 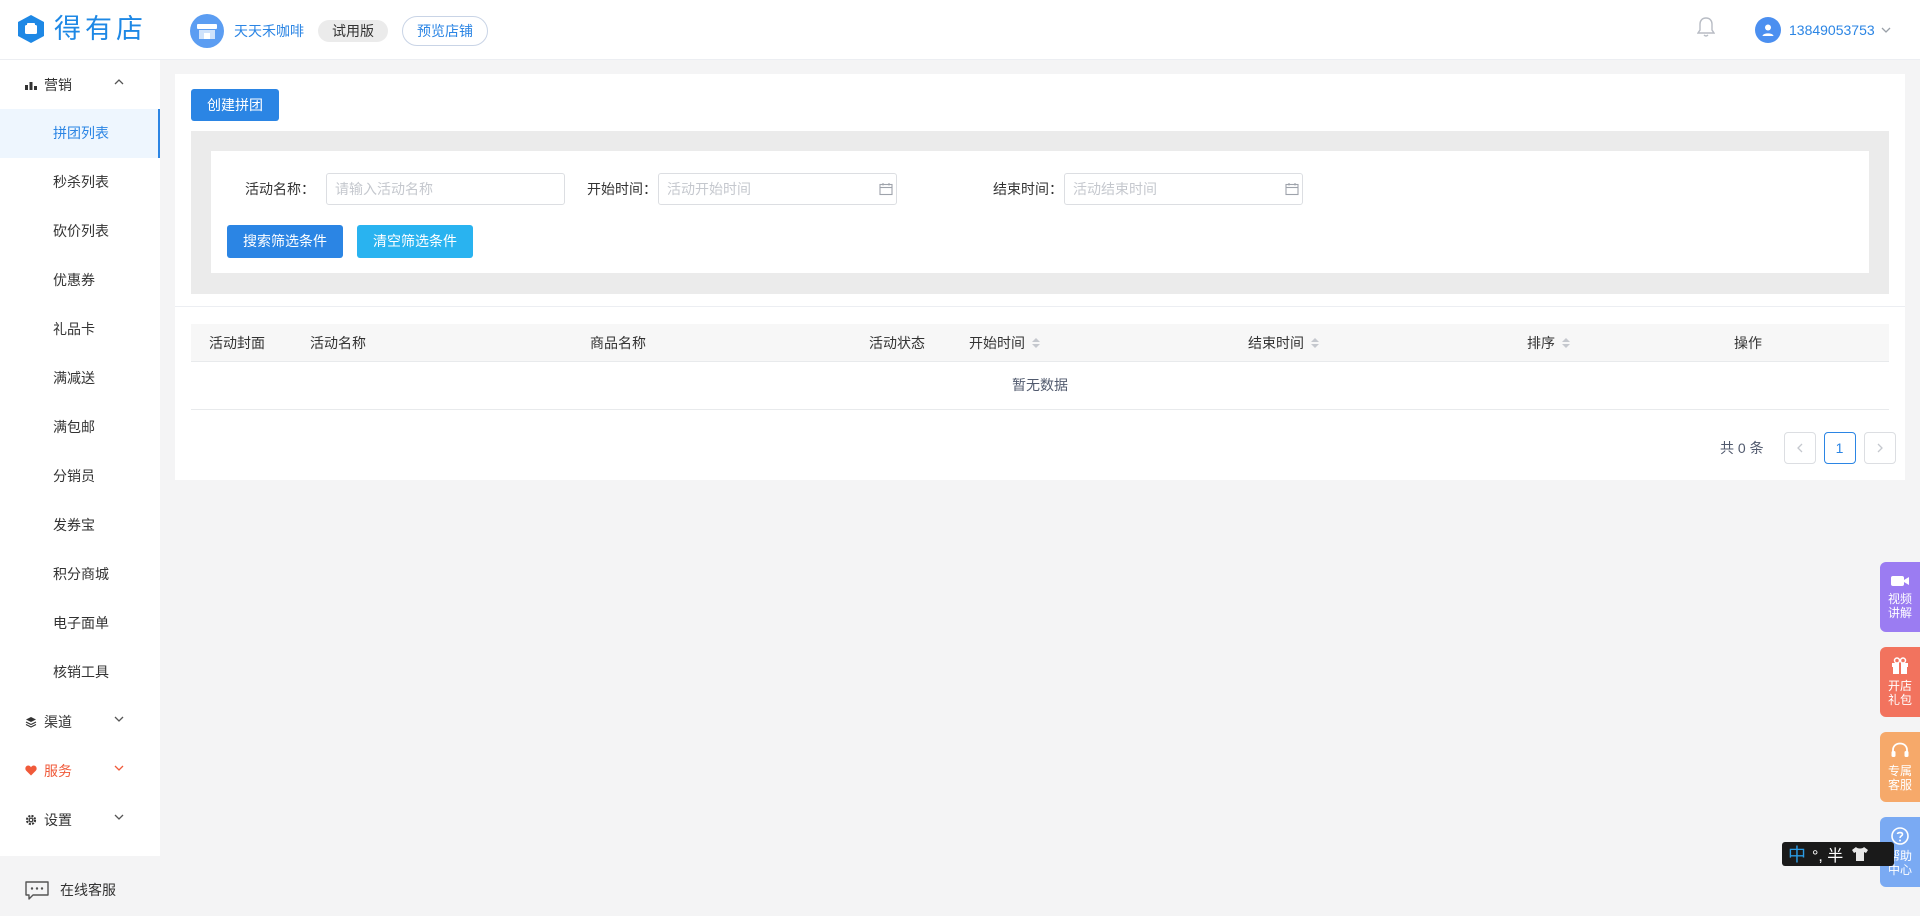 I want to click on sidebar-item-e-waybill: 电子面单, so click(x=80, y=623).